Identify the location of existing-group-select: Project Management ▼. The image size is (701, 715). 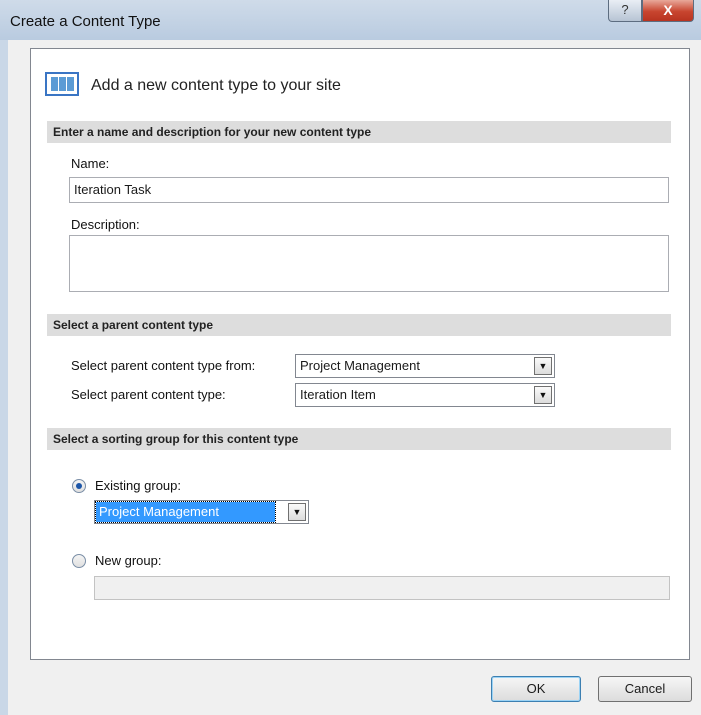
(201, 512).